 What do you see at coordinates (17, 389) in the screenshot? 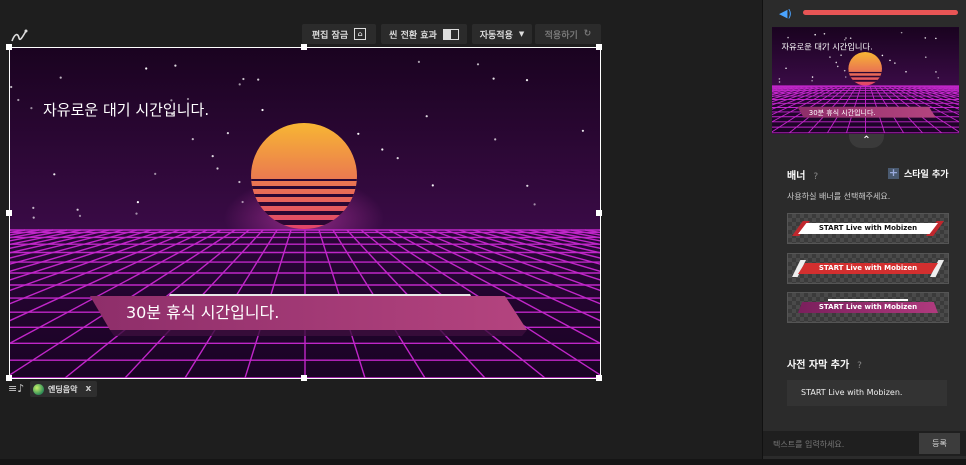
I see `music-list-icon: ≡♪` at bounding box center [17, 389].